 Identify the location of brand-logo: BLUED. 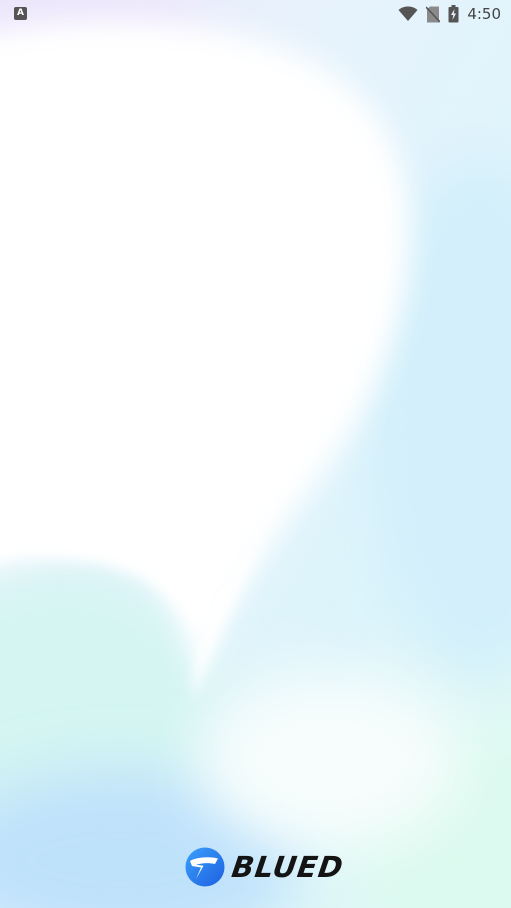
(265, 867).